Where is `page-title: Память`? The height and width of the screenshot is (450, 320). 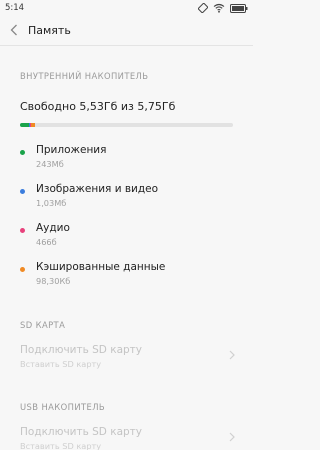 page-title: Память is located at coordinates (49, 30).